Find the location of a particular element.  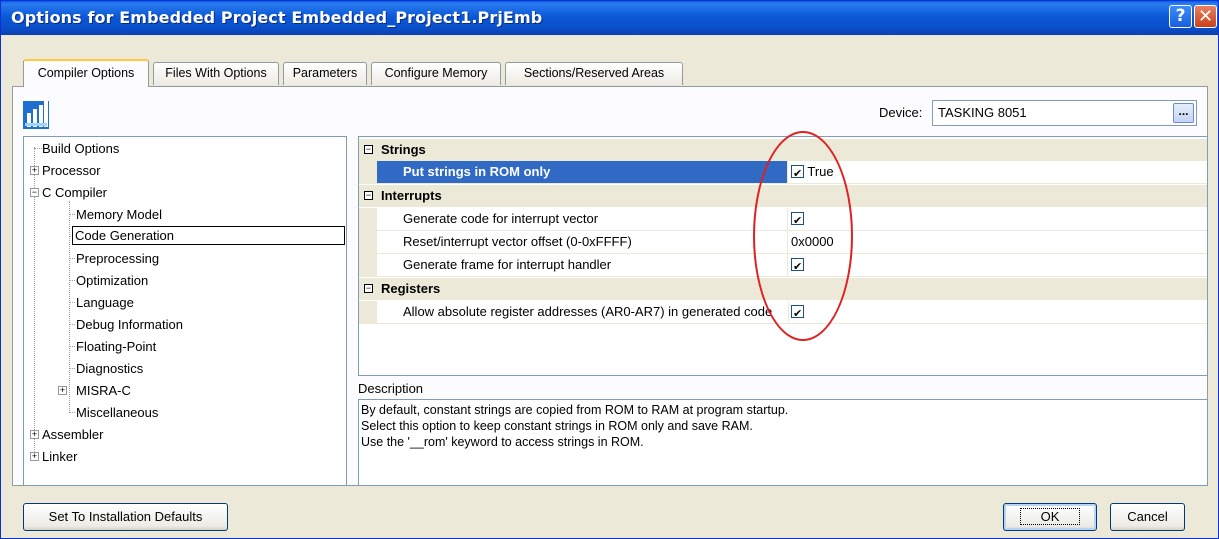

device-label: Device: is located at coordinates (901, 112).